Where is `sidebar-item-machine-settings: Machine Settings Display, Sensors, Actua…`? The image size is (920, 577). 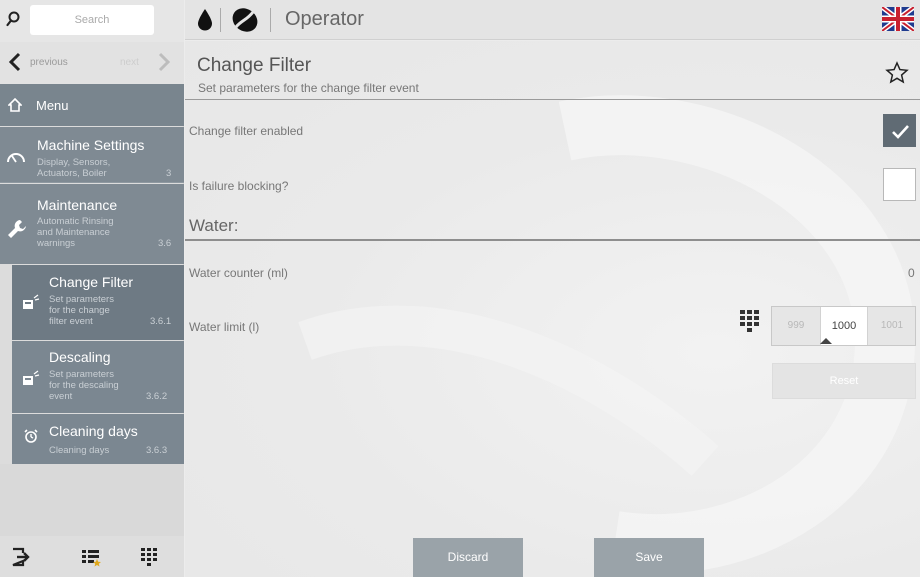 sidebar-item-machine-settings: Machine Settings Display, Sensors, Actua… is located at coordinates (92, 155).